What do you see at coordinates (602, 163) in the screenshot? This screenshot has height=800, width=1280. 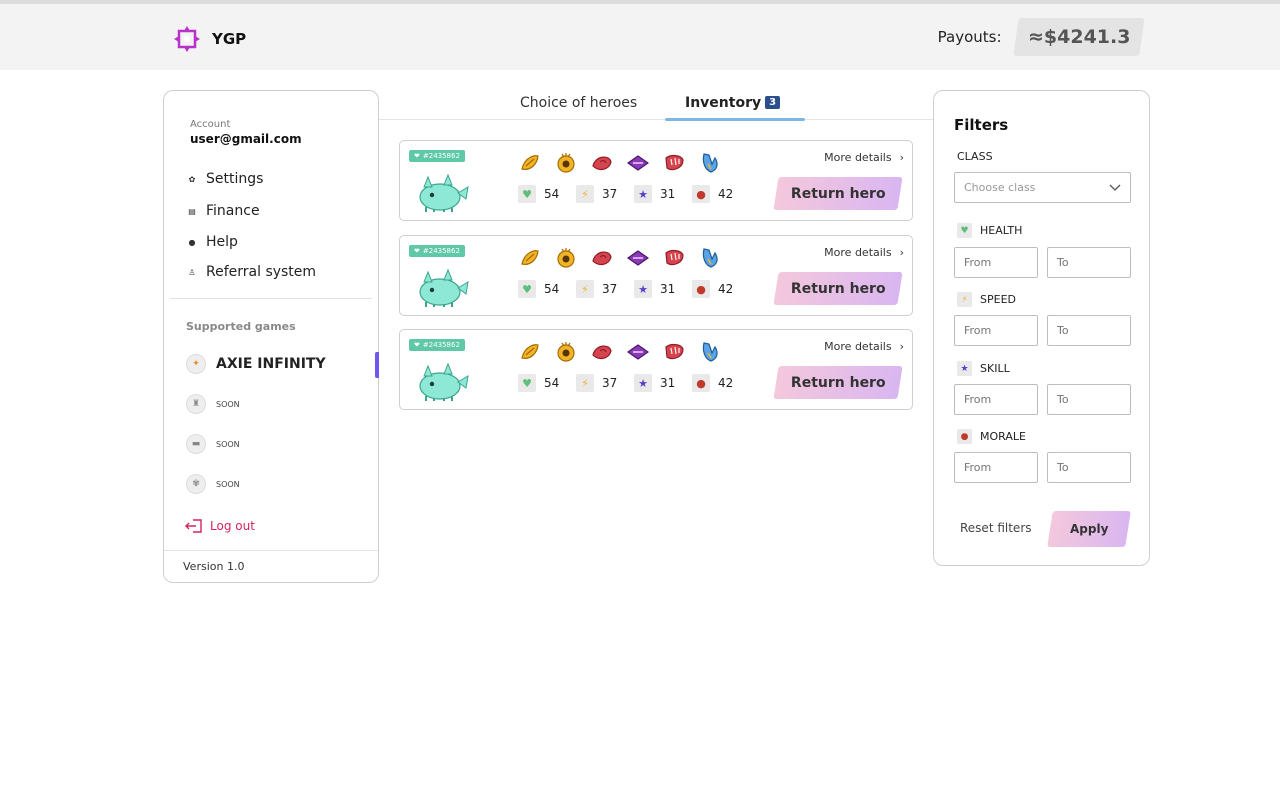 I see `part-back-icon` at bounding box center [602, 163].